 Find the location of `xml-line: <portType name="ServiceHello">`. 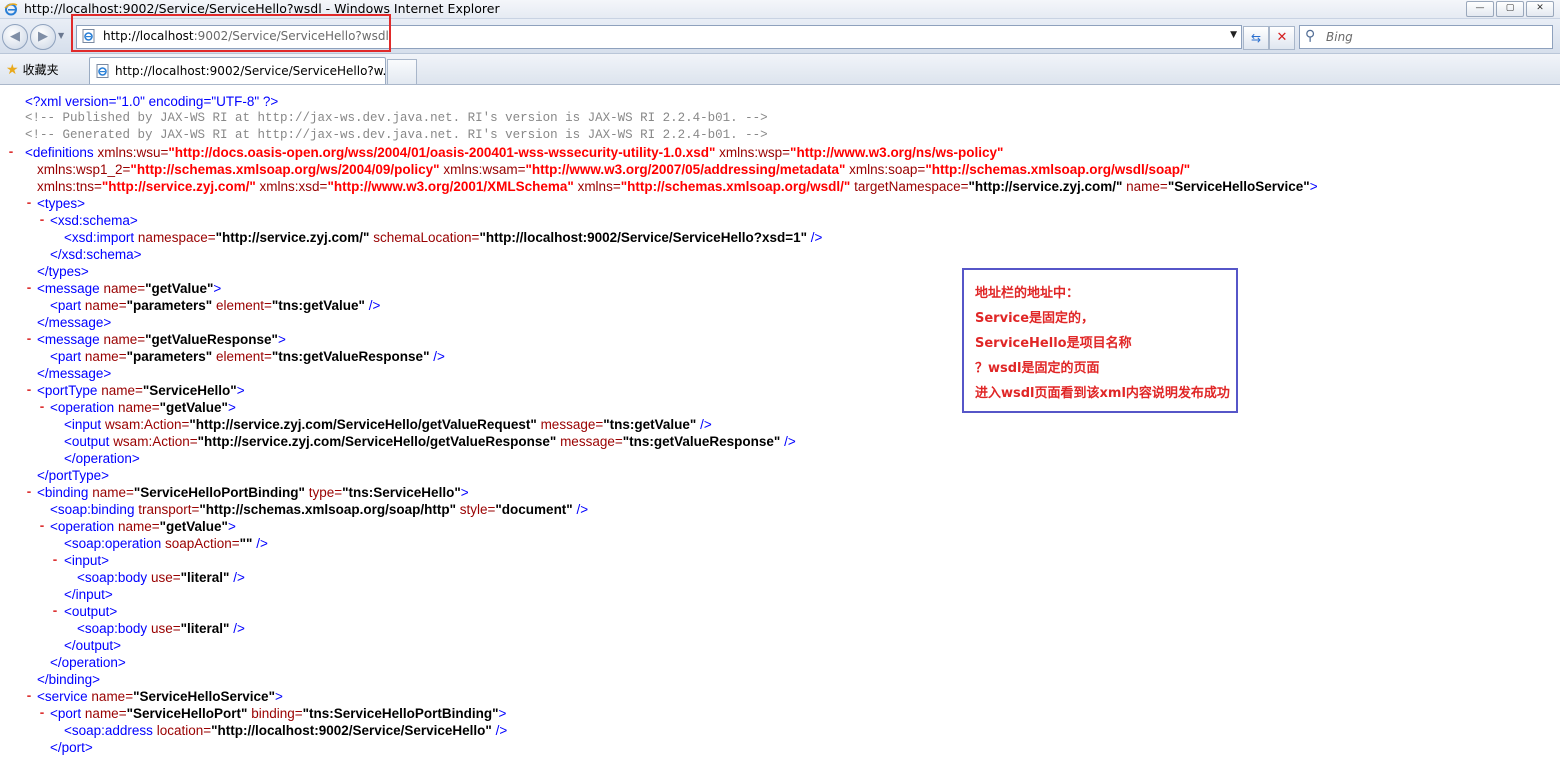

xml-line: <portType name="ServiceHello"> is located at coordinates (141, 390).